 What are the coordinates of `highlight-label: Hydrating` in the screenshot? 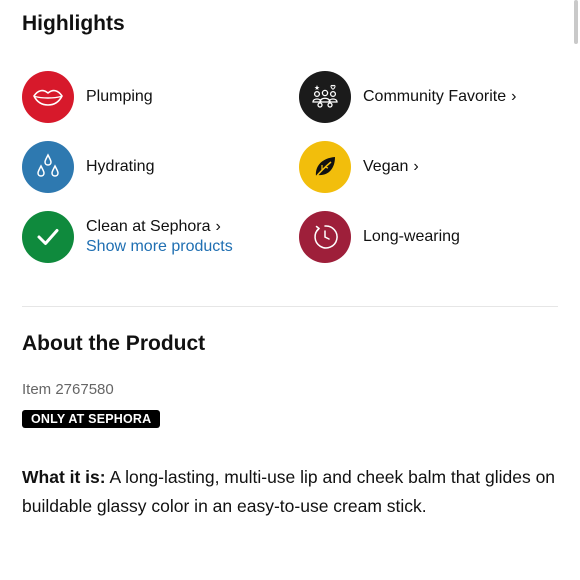 It's located at (120, 166).